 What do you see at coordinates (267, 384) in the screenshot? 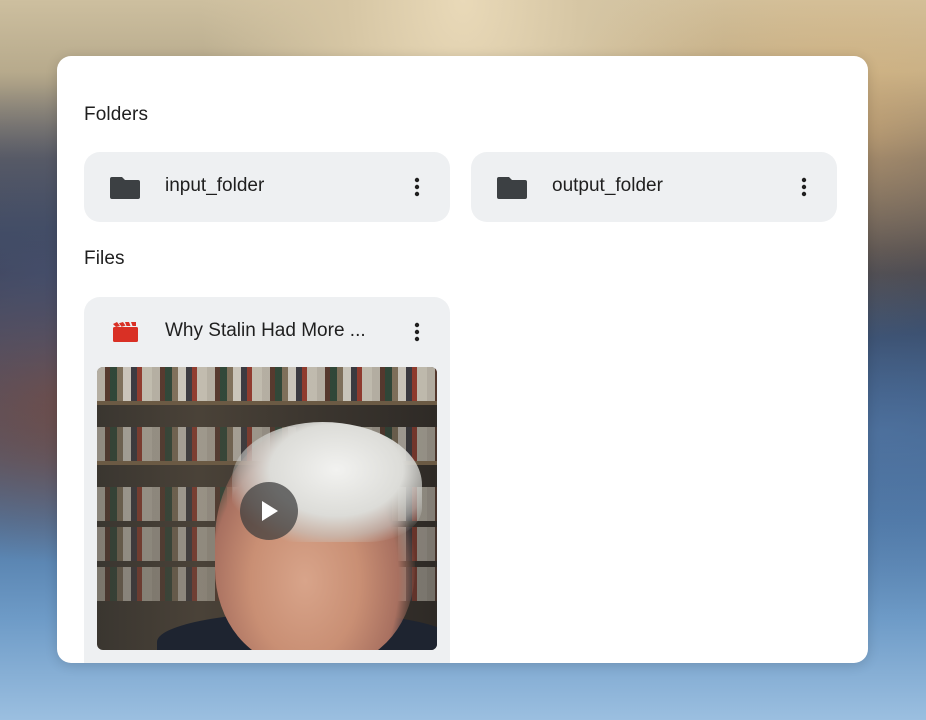
I see `bookshelf-books` at bounding box center [267, 384].